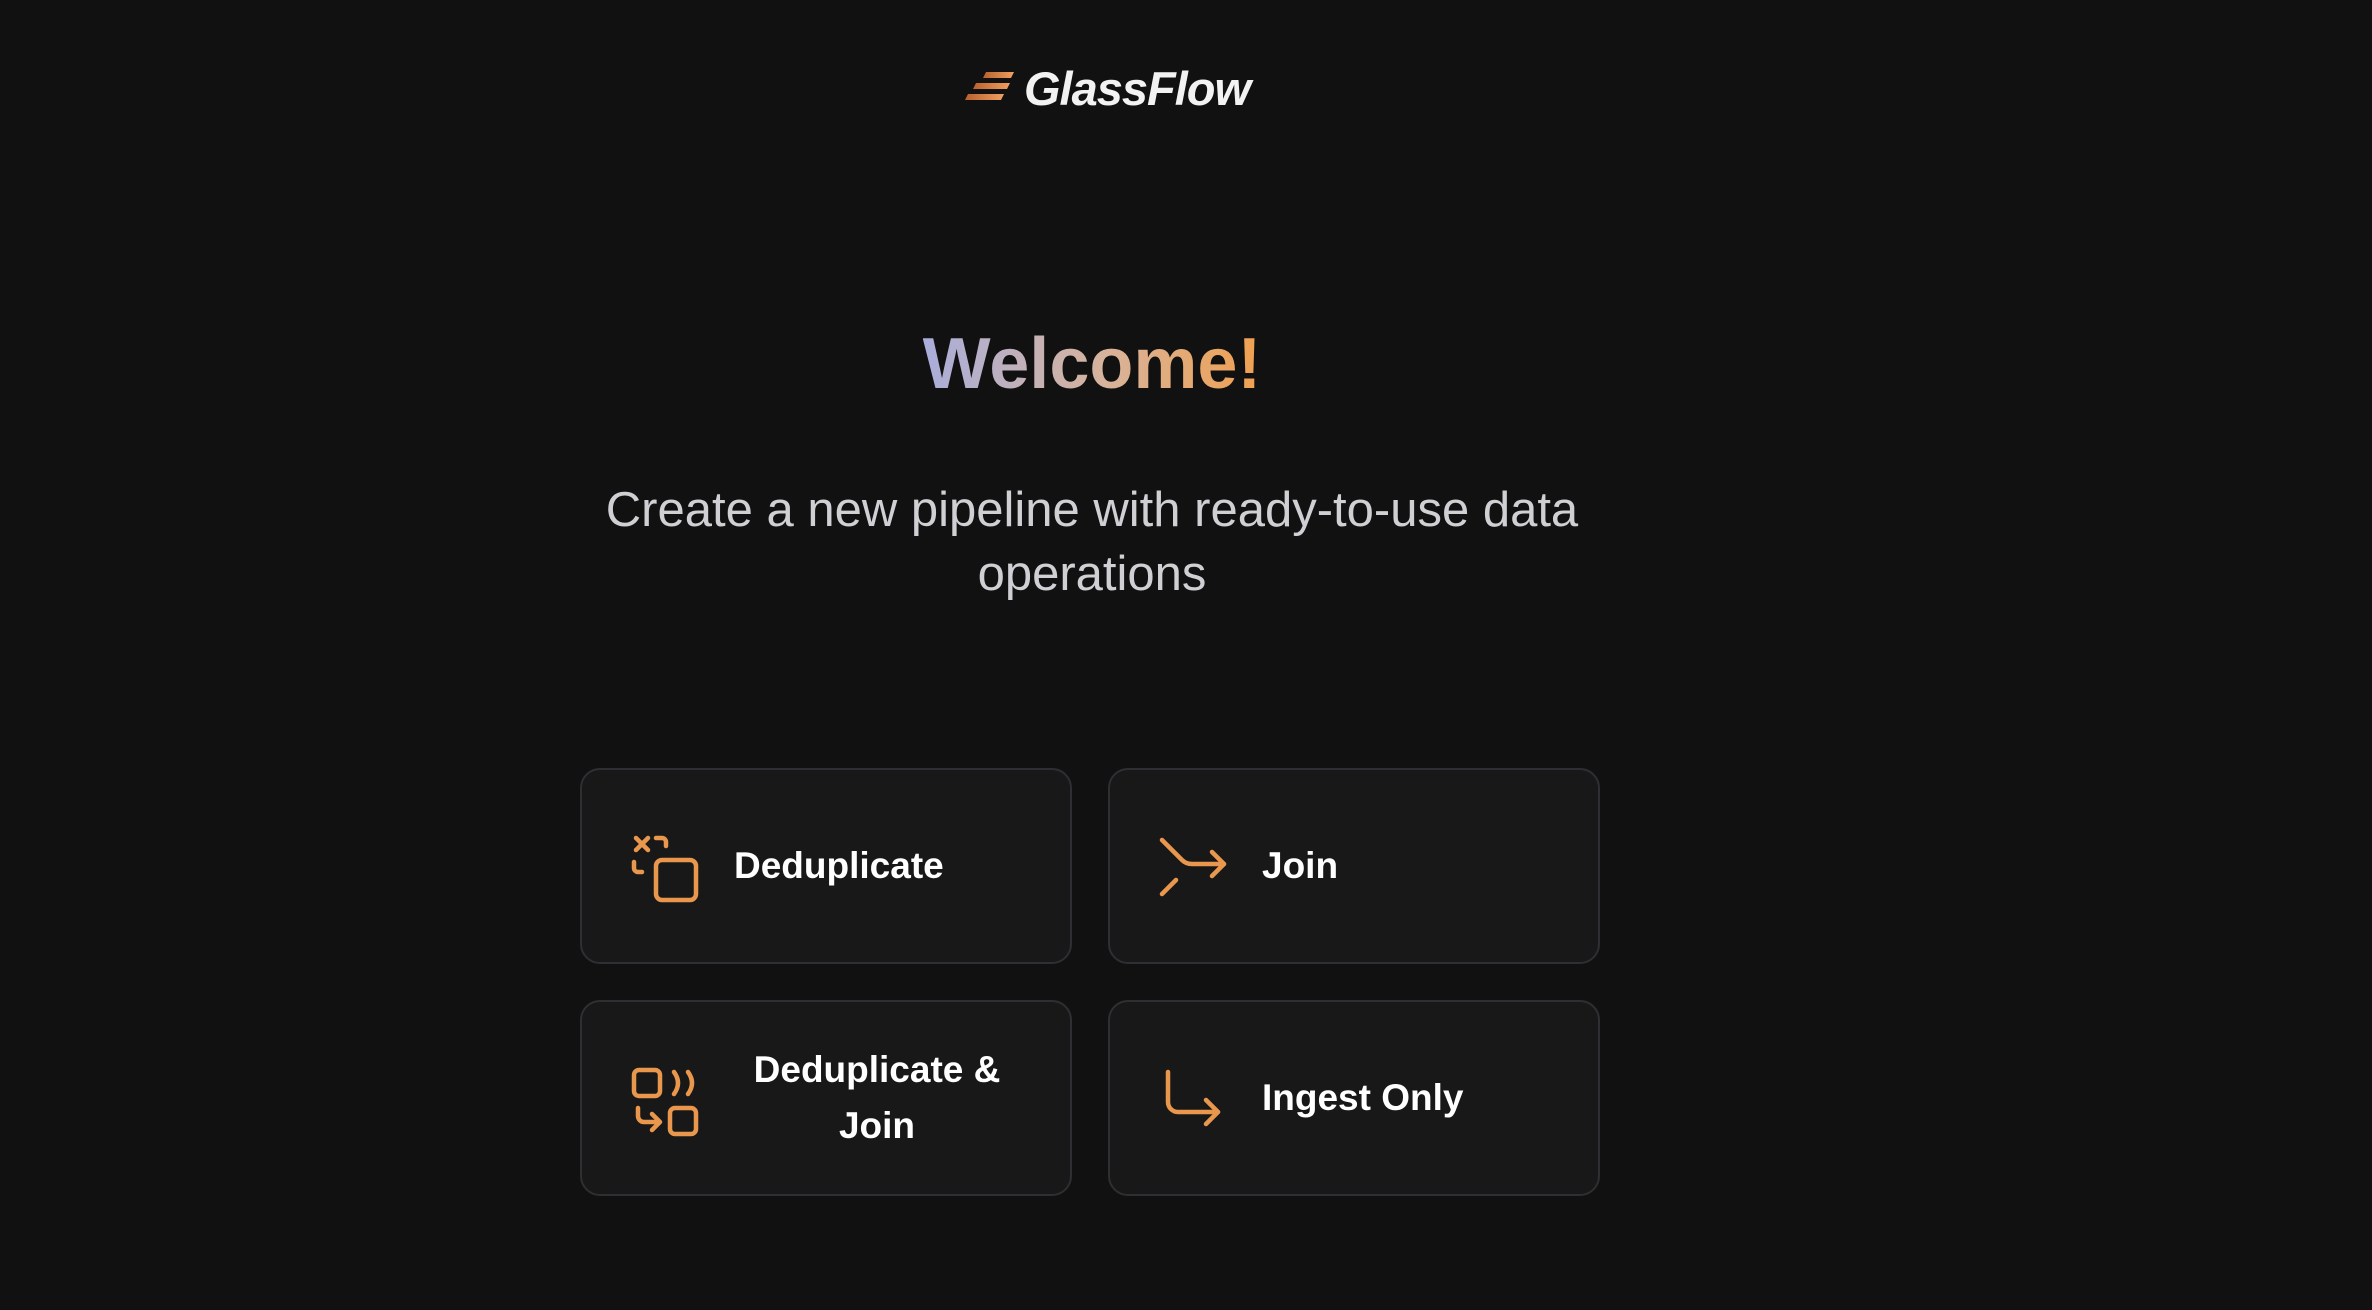 Image resolution: width=2372 pixels, height=1310 pixels. Describe the element at coordinates (665, 869) in the screenshot. I see `deduplicate-icon` at that location.